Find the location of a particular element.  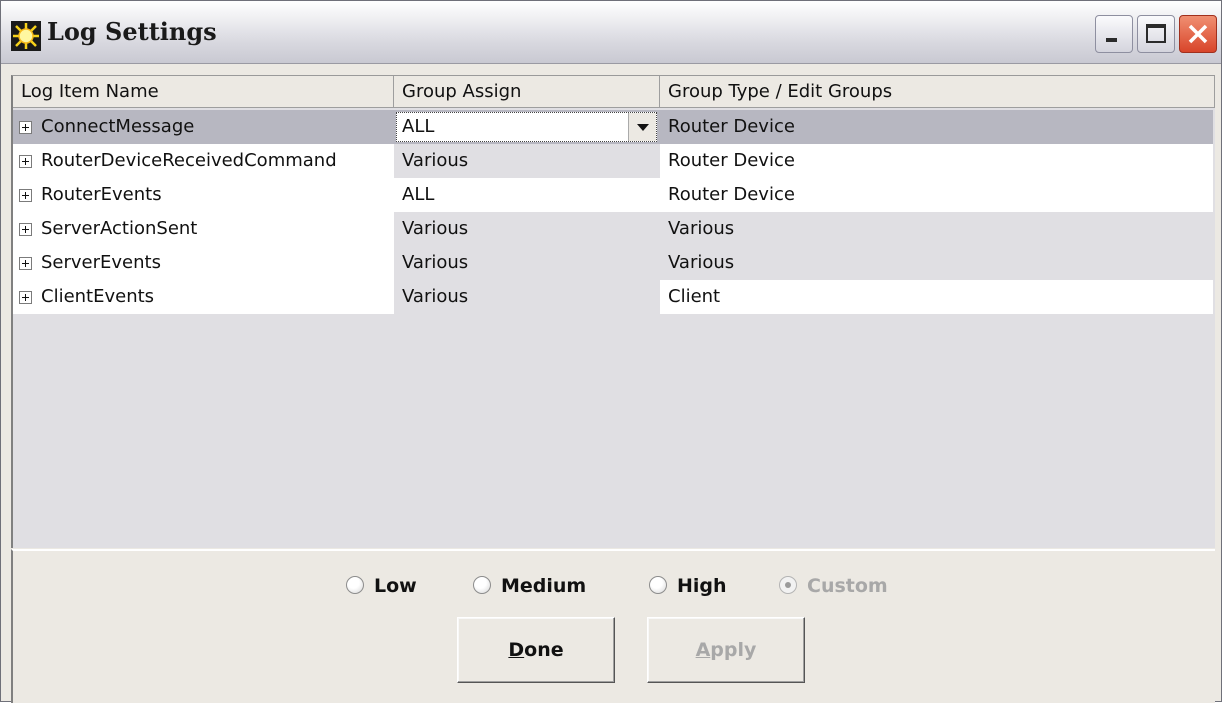

table-row: ServerEvents Various Various is located at coordinates (613, 263).